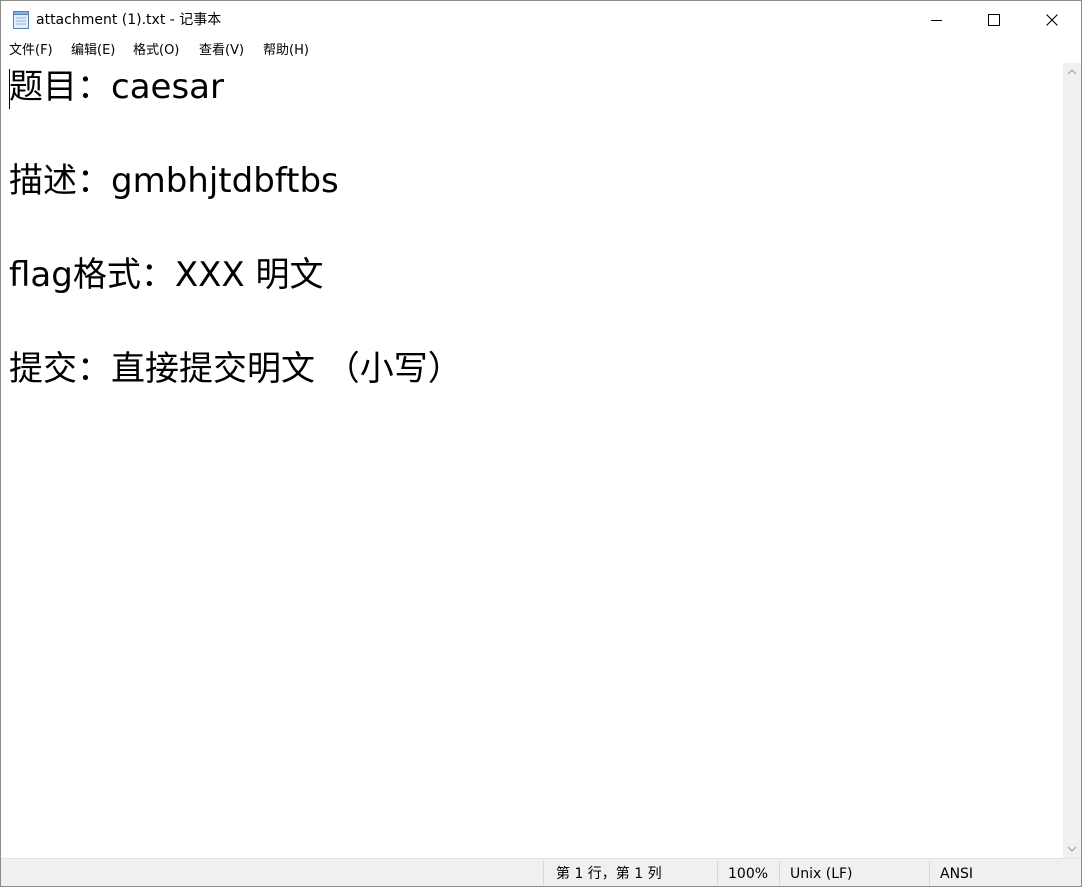  What do you see at coordinates (156, 51) in the screenshot?
I see `menu-format: 格式(O)` at bounding box center [156, 51].